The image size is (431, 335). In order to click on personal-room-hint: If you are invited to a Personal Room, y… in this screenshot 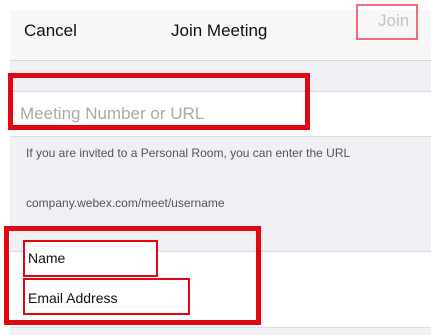, I will do `click(188, 153)`.